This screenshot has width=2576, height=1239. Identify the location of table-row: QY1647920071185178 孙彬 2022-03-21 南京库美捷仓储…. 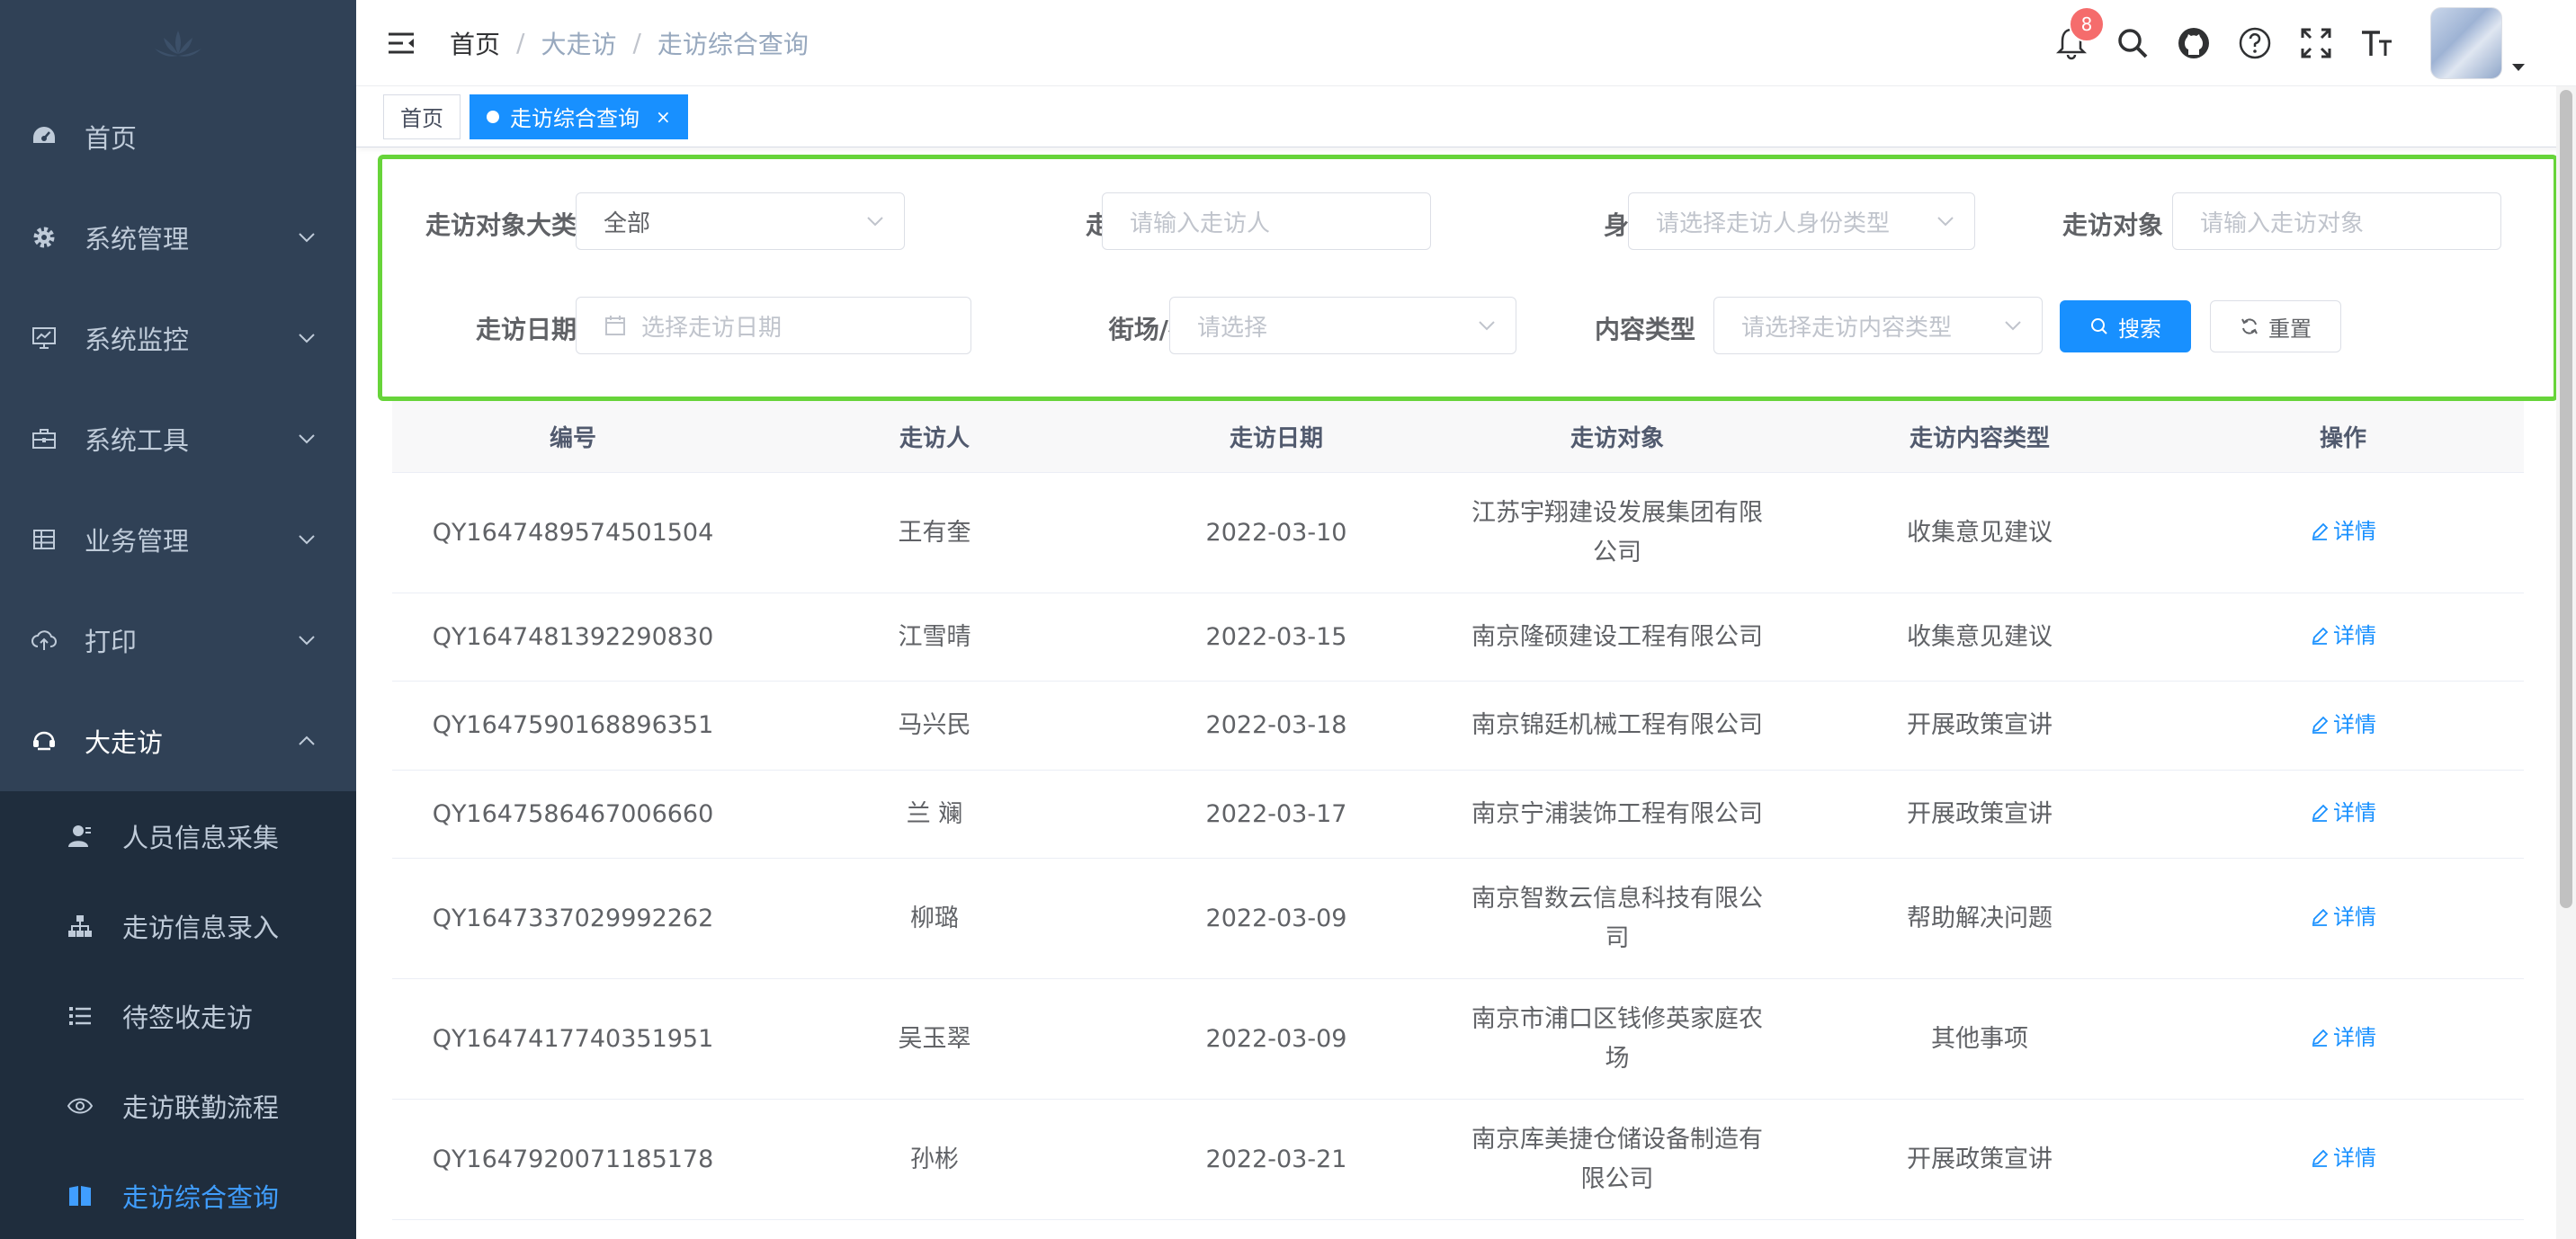
(1458, 1160).